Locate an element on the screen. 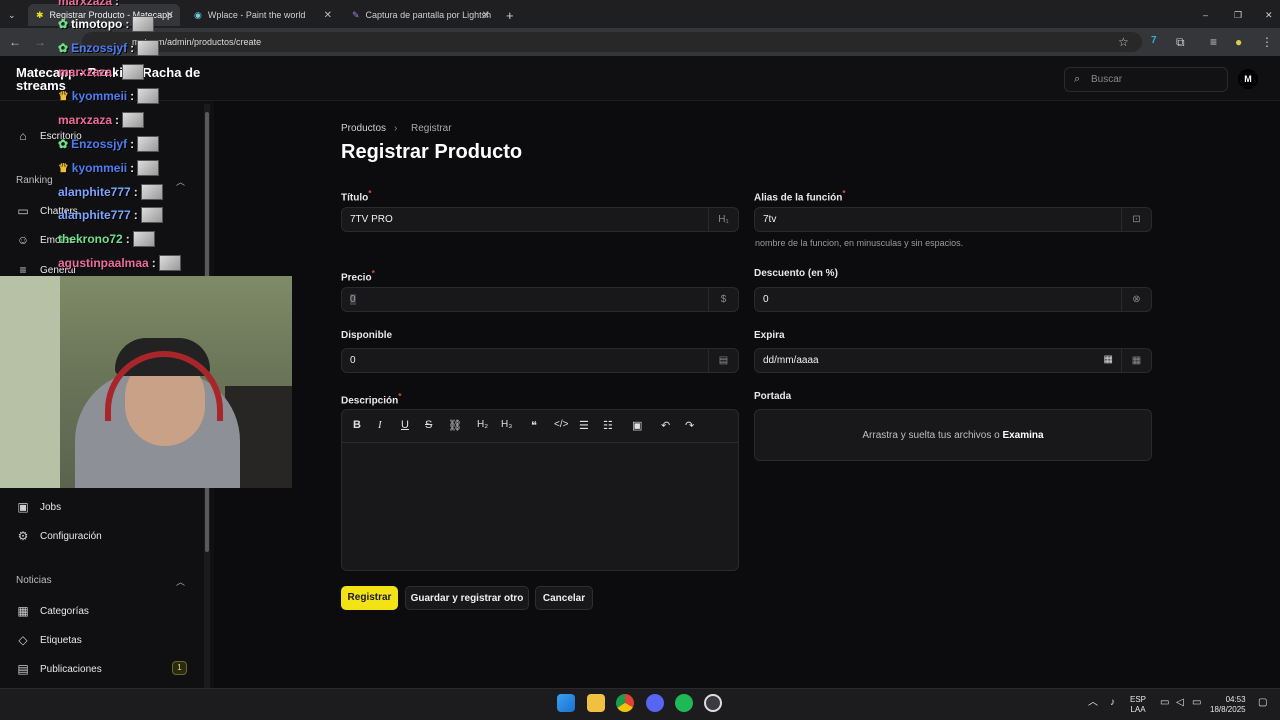 The width and height of the screenshot is (1280, 720). heading-icon: H₁ is located at coordinates (723, 219).